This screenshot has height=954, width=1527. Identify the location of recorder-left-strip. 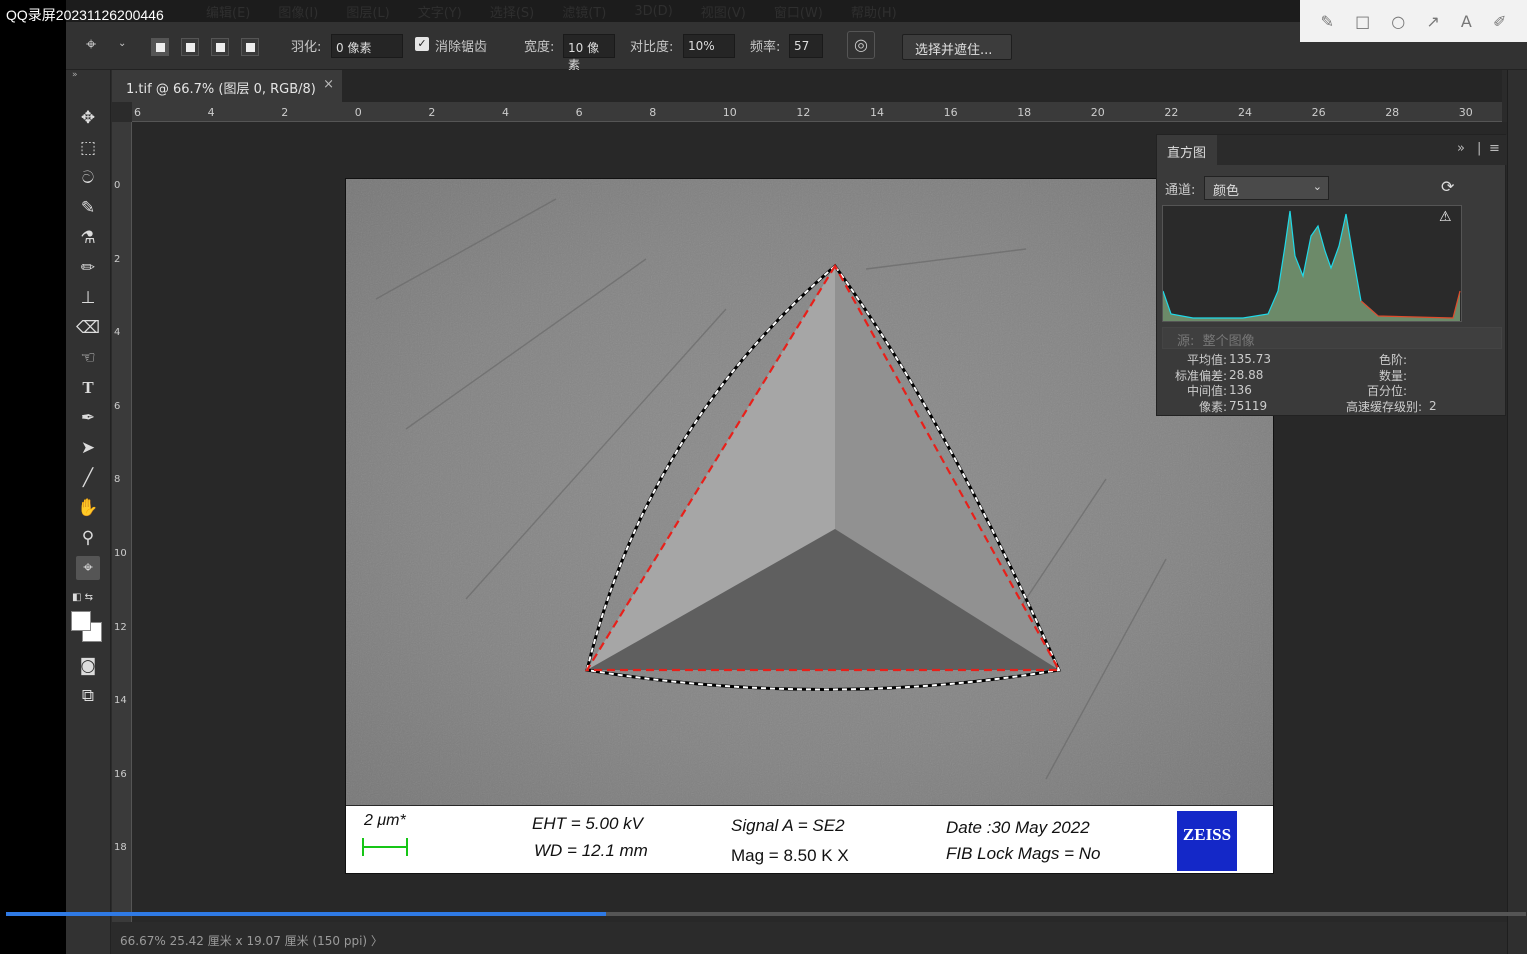
(33, 477).